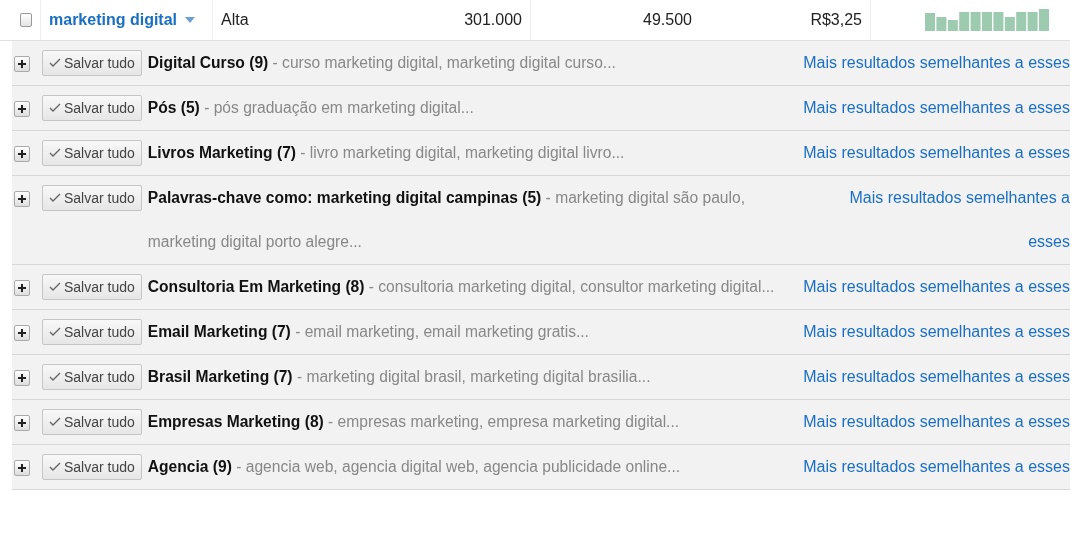 This screenshot has height=534, width=1082. What do you see at coordinates (667, 20) in the screenshot?
I see `local-searches-text: 49.500` at bounding box center [667, 20].